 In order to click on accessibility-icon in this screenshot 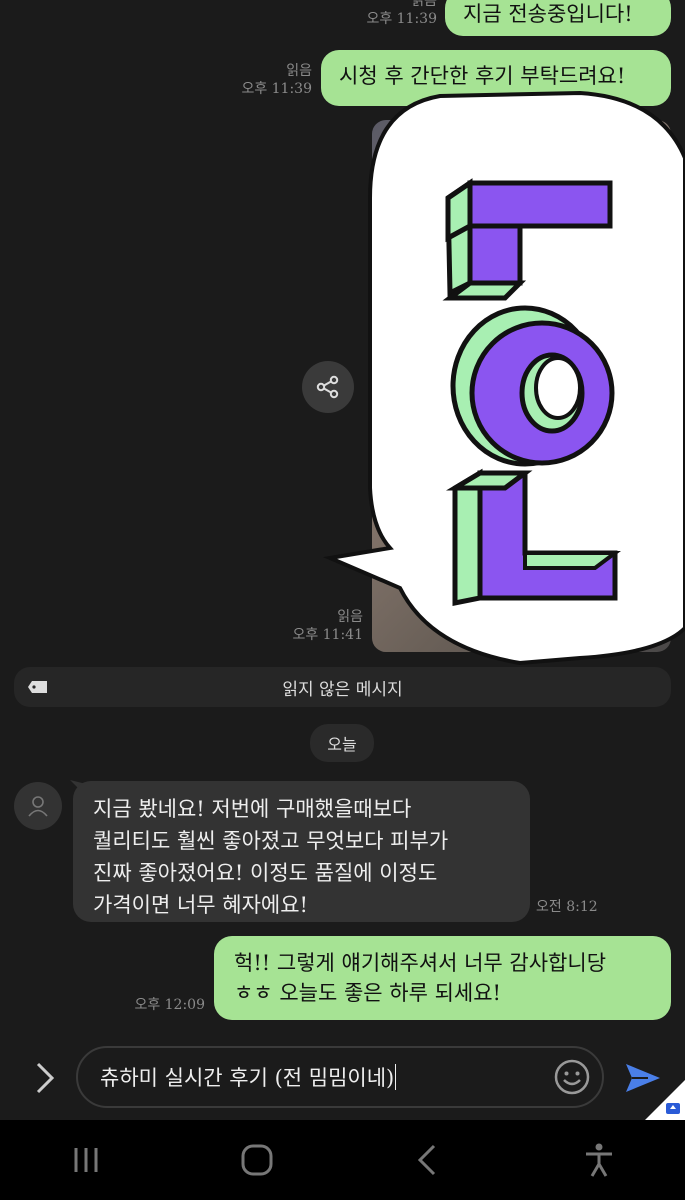, I will do `click(599, 1160)`.